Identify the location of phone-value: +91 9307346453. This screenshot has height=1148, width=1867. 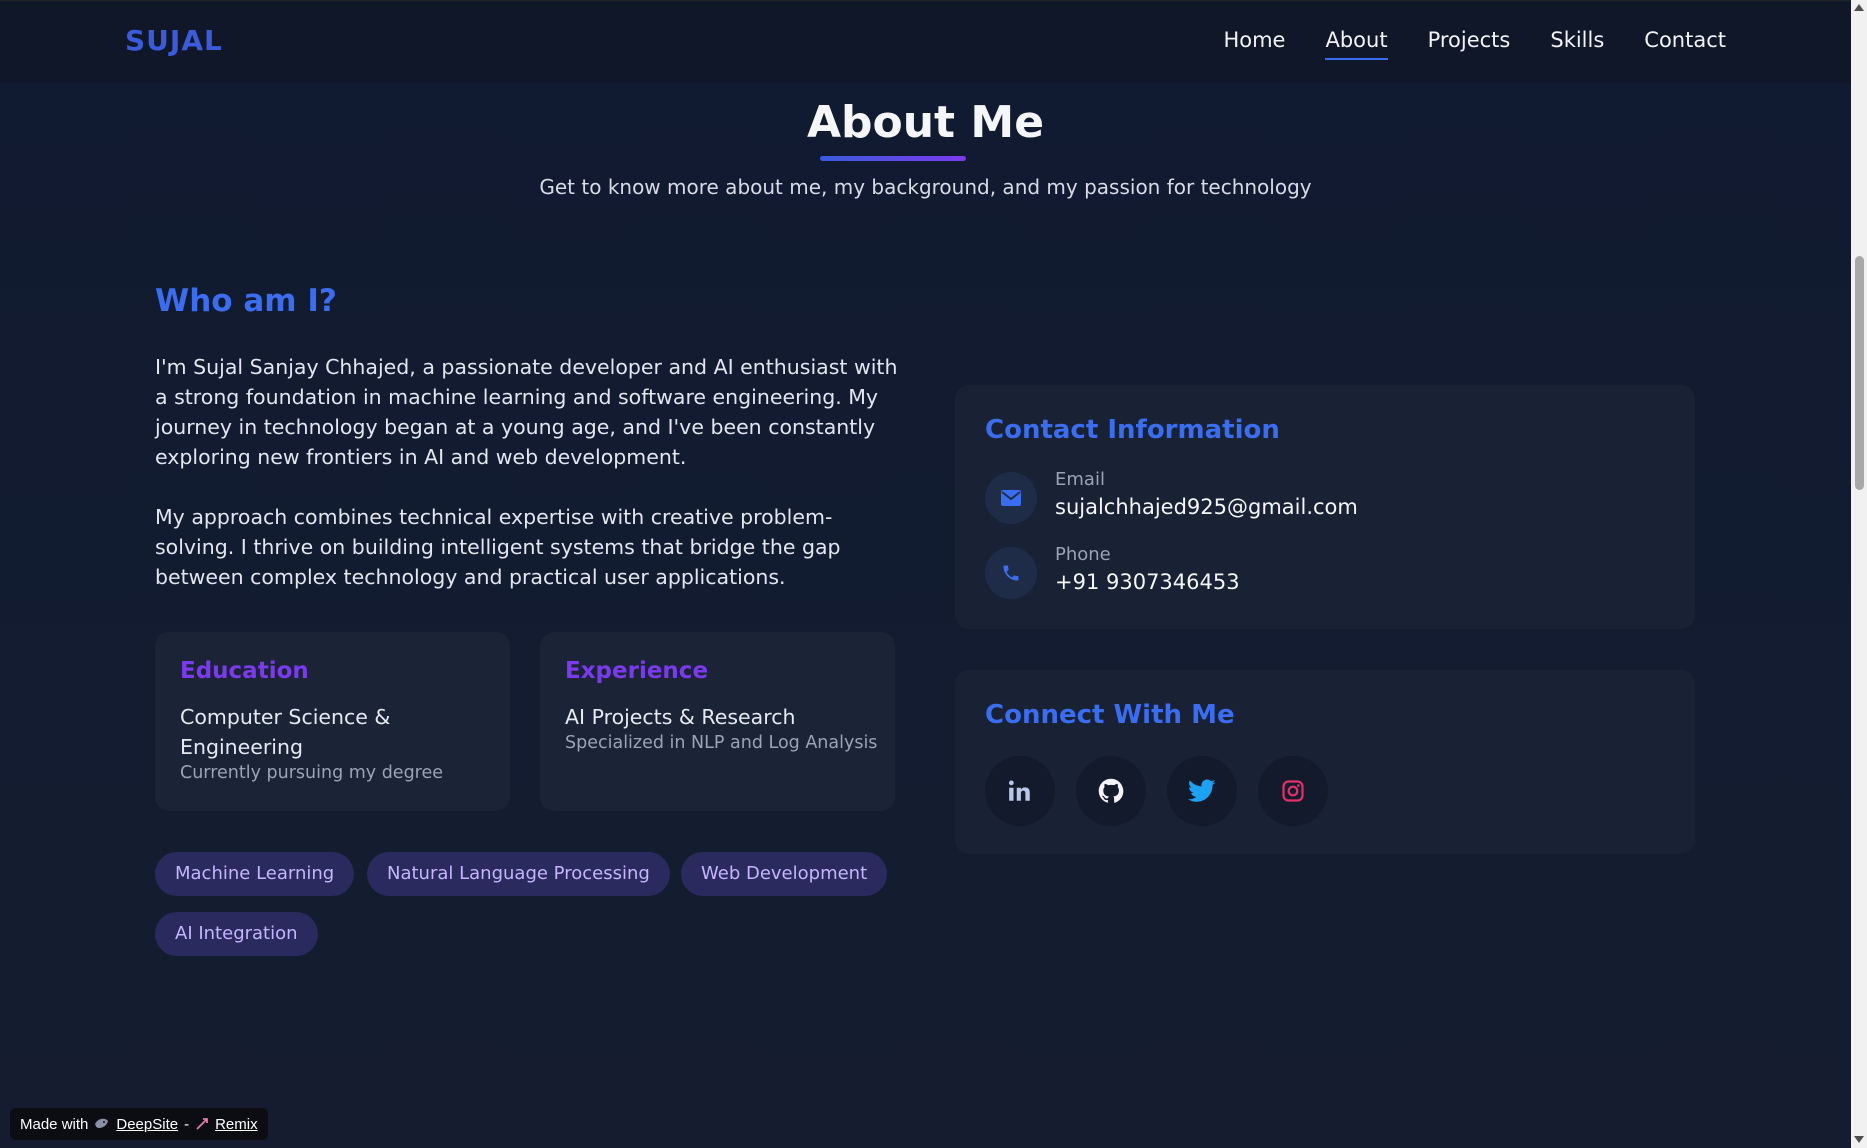
(1147, 582).